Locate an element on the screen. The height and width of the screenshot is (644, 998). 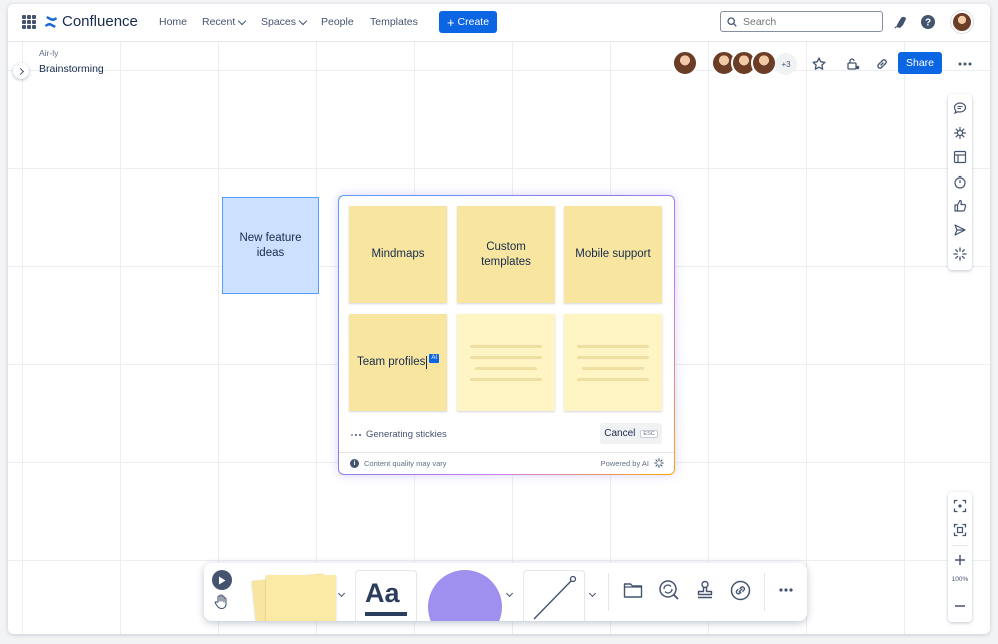
loops-icon is located at coordinates (960, 133).